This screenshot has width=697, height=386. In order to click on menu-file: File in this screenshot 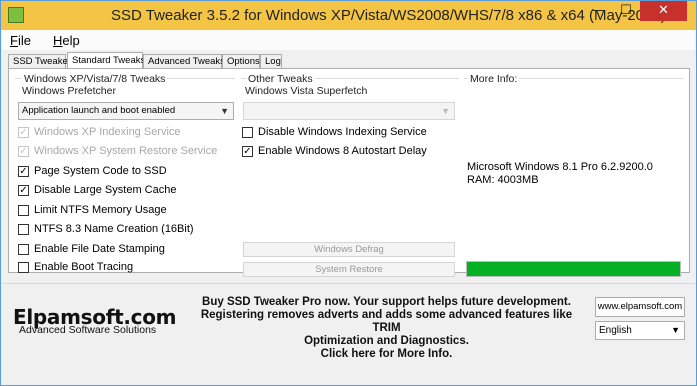, I will do `click(20, 40)`.